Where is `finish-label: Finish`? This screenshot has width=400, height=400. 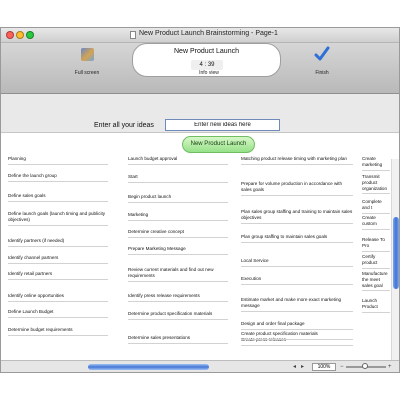
finish-label: Finish is located at coordinates (322, 73).